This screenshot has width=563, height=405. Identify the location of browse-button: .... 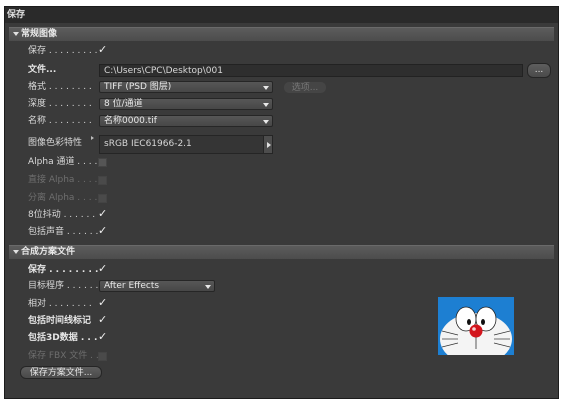
(539, 70).